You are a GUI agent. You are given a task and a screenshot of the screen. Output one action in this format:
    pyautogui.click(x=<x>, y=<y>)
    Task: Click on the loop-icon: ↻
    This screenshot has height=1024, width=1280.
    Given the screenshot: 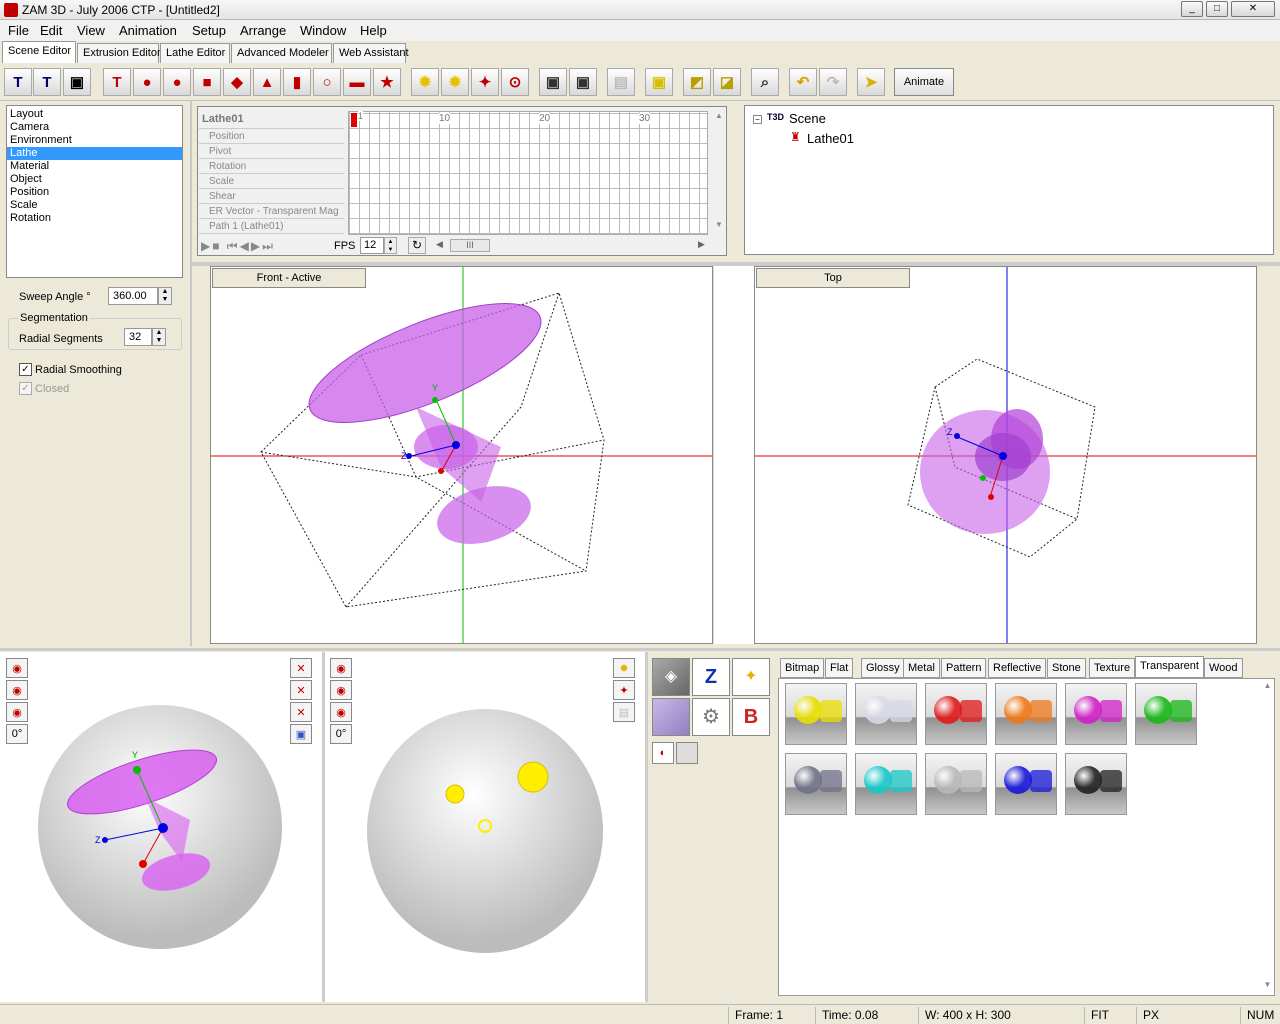 What is the action you would take?
    pyautogui.click(x=417, y=245)
    